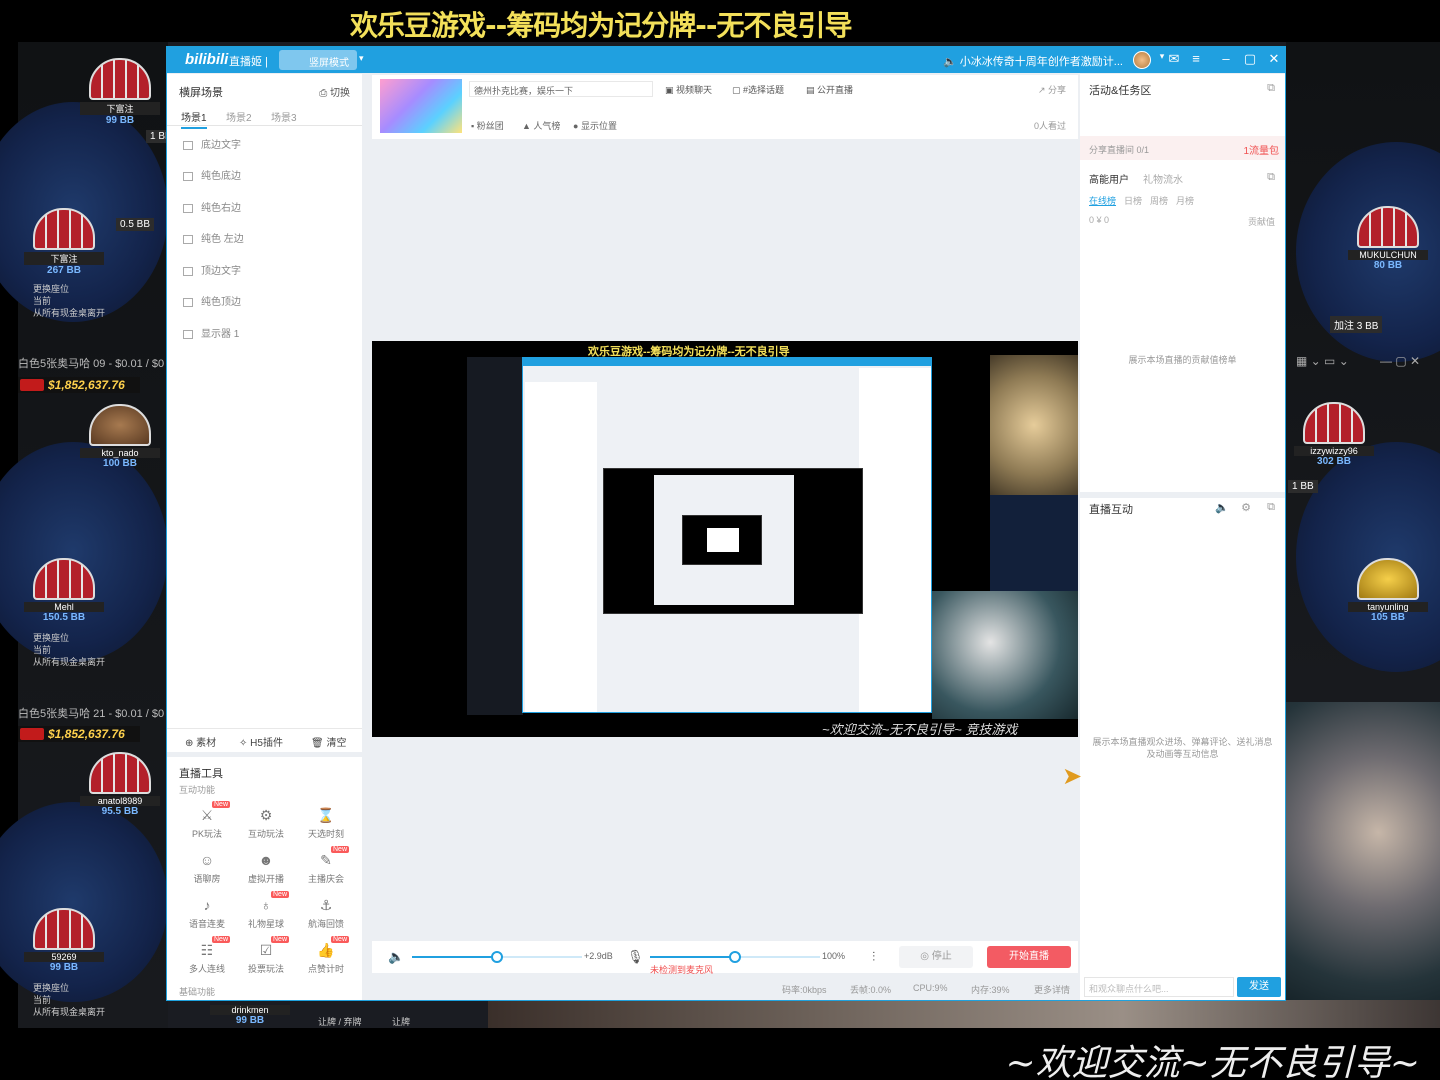 The width and height of the screenshot is (1440, 1080). What do you see at coordinates (207, 868) in the screenshot?
I see `tool-voice-room: ☺ 语聊房` at bounding box center [207, 868].